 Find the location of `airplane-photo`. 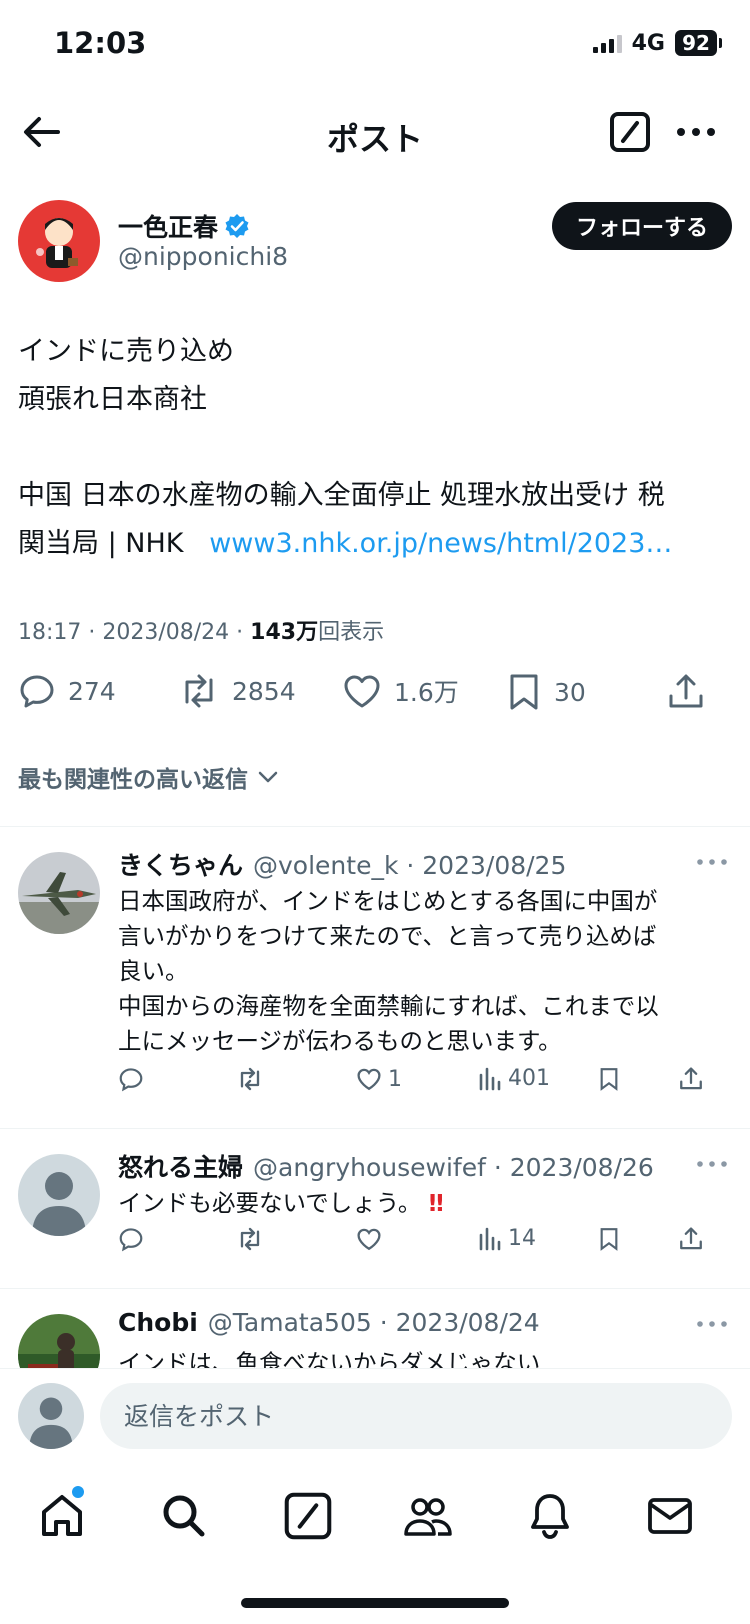

airplane-photo is located at coordinates (59, 893).